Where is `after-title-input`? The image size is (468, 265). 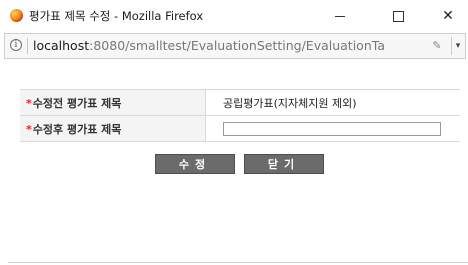
after-title-input is located at coordinates (332, 128).